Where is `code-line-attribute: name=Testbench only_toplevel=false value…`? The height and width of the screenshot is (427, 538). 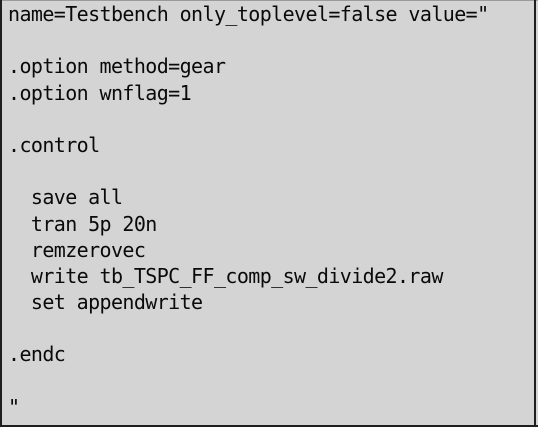
code-line-attribute: name=Testbench only_toplevel=false value… is located at coordinates (248, 14).